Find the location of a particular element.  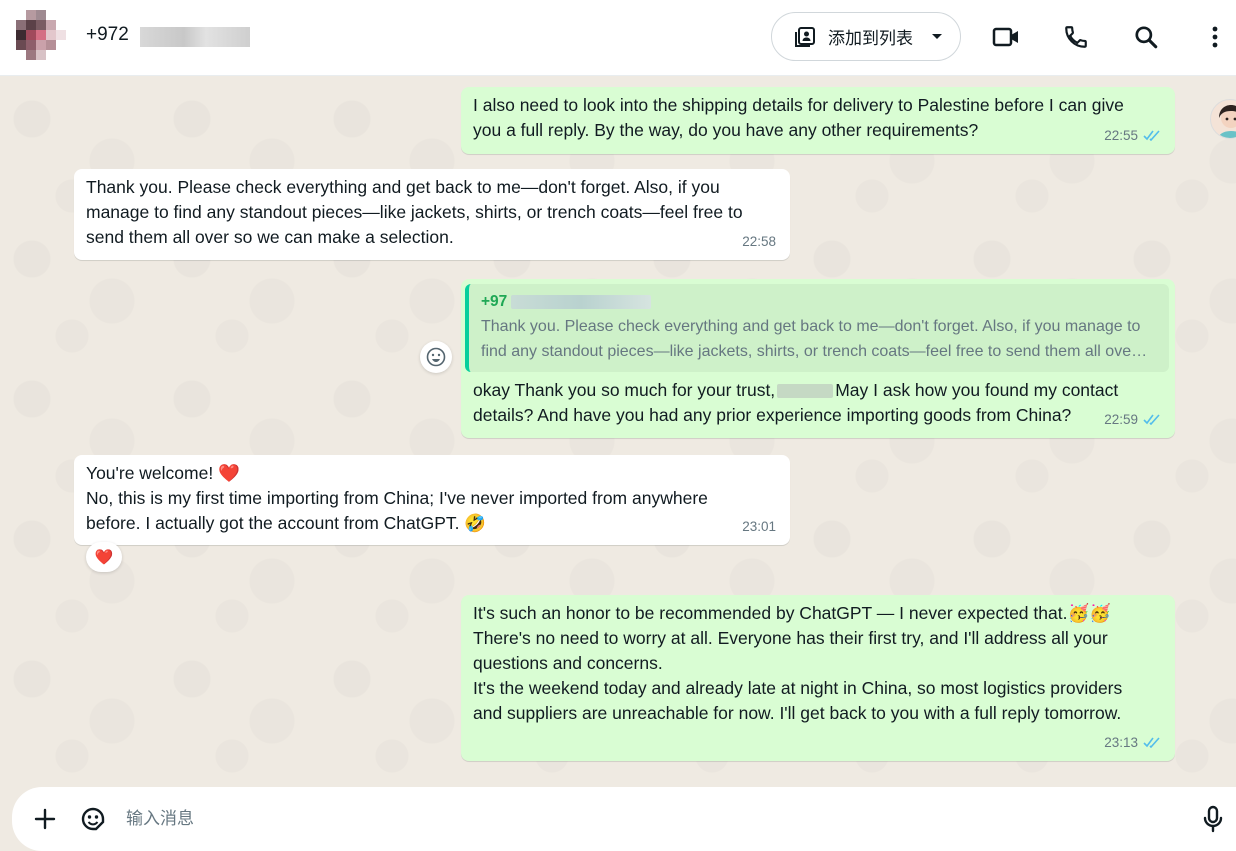

message-meta: 23:13 is located at coordinates (1132, 742).